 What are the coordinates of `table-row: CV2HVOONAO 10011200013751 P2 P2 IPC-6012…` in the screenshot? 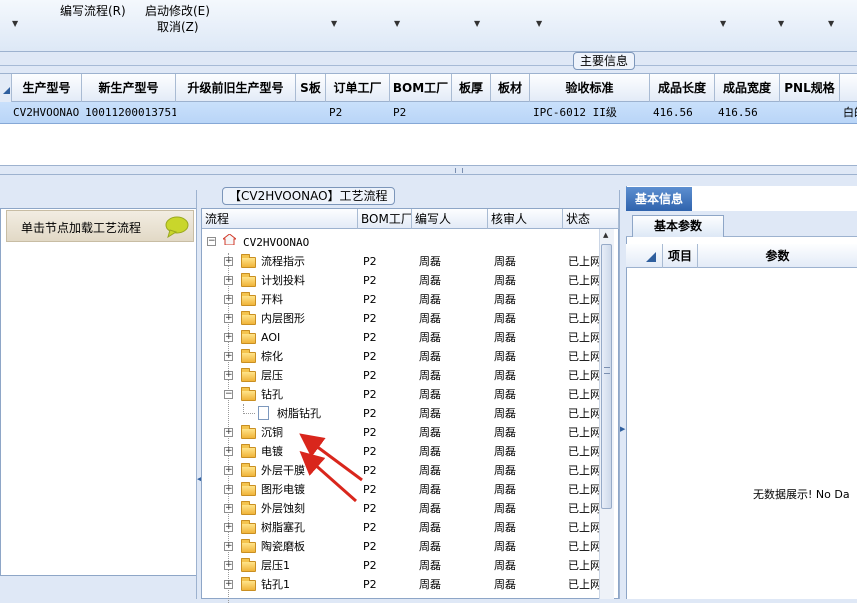 It's located at (428, 113).